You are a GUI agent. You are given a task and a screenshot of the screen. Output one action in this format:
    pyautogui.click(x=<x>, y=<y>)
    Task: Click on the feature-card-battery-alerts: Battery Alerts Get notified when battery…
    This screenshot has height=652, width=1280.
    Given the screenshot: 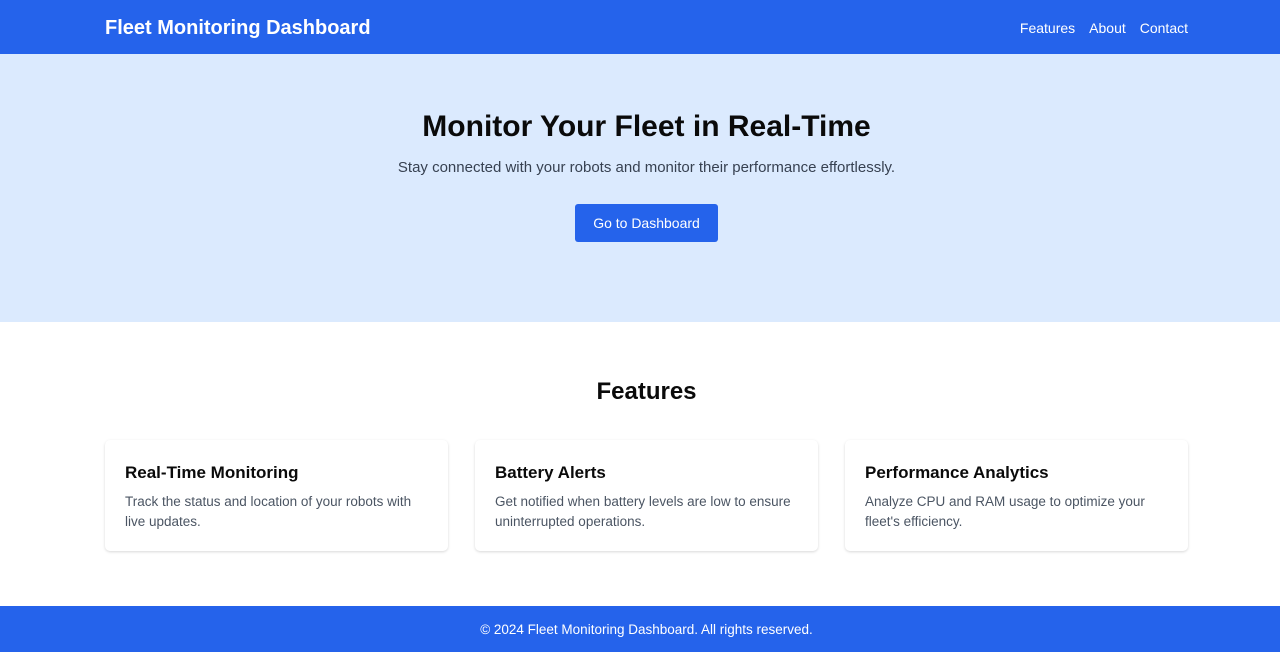 What is the action you would take?
    pyautogui.click(x=646, y=495)
    